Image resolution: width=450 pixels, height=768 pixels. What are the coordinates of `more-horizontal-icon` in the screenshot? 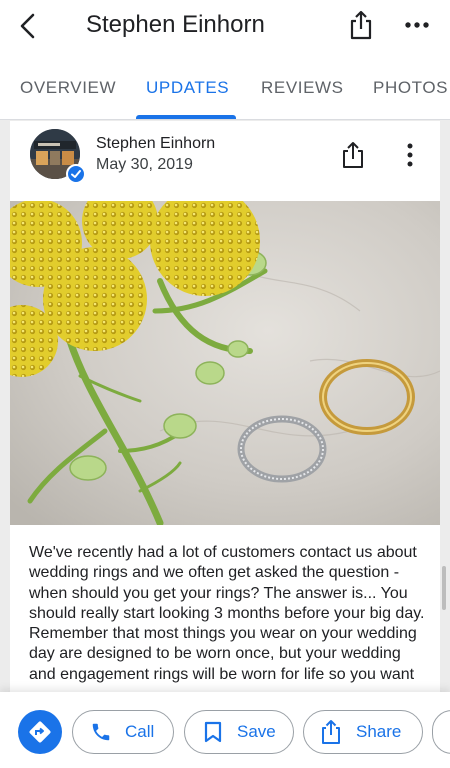 It's located at (417, 25).